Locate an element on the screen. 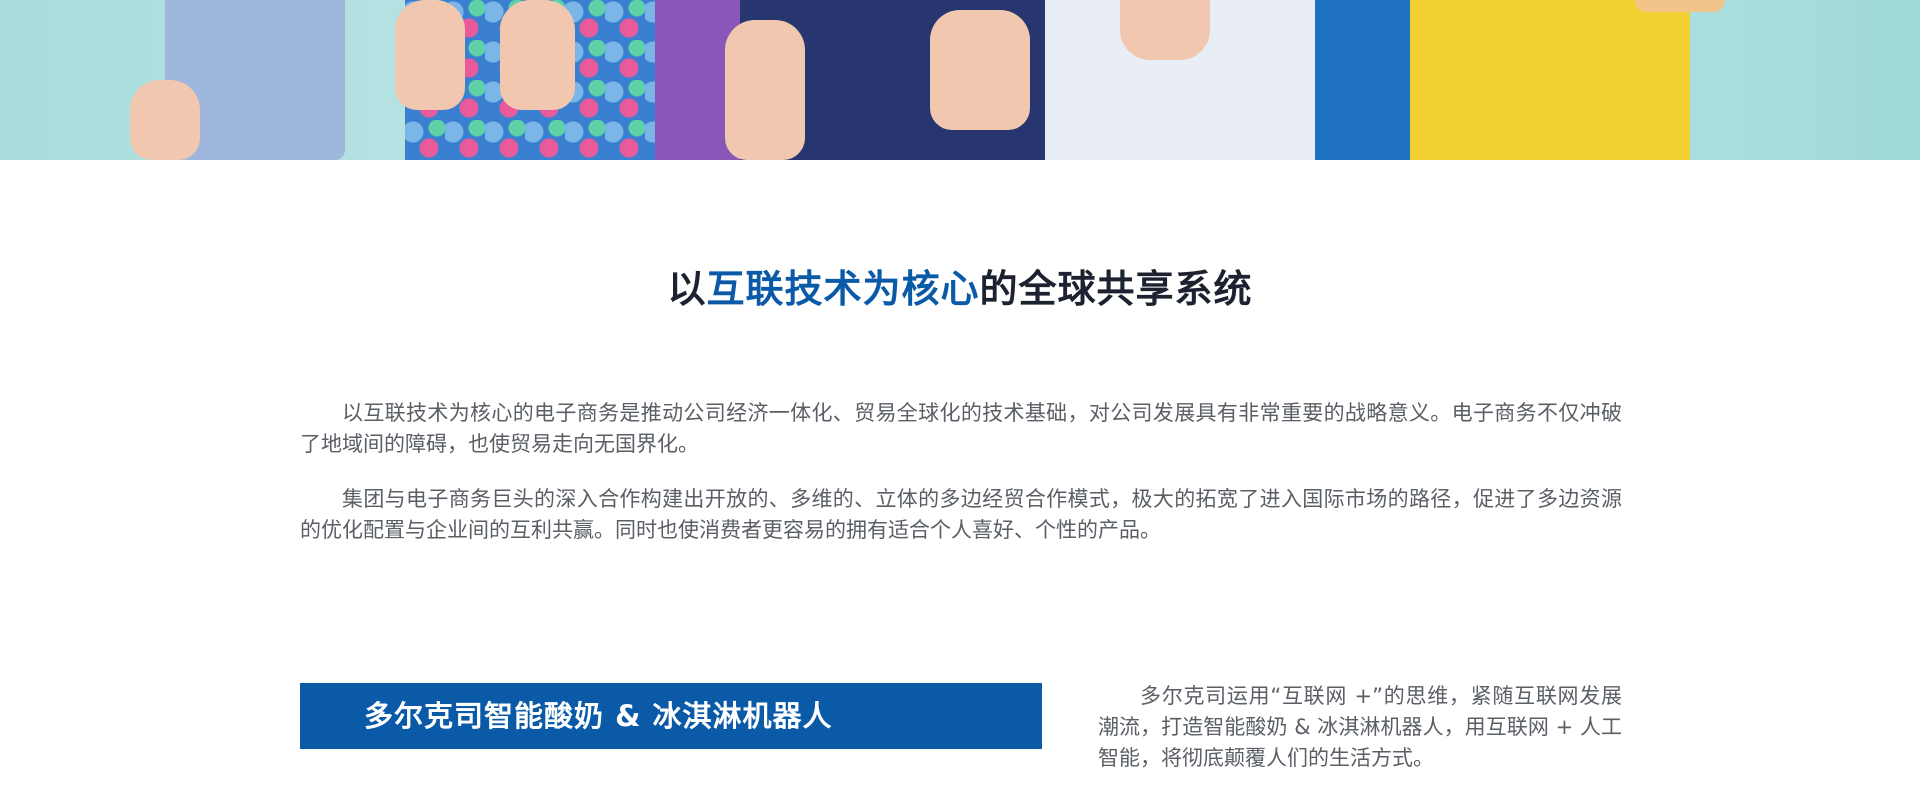 Image resolution: width=1920 pixels, height=800 pixels. heading-highlight: 互联技术为核心 is located at coordinates (843, 289).